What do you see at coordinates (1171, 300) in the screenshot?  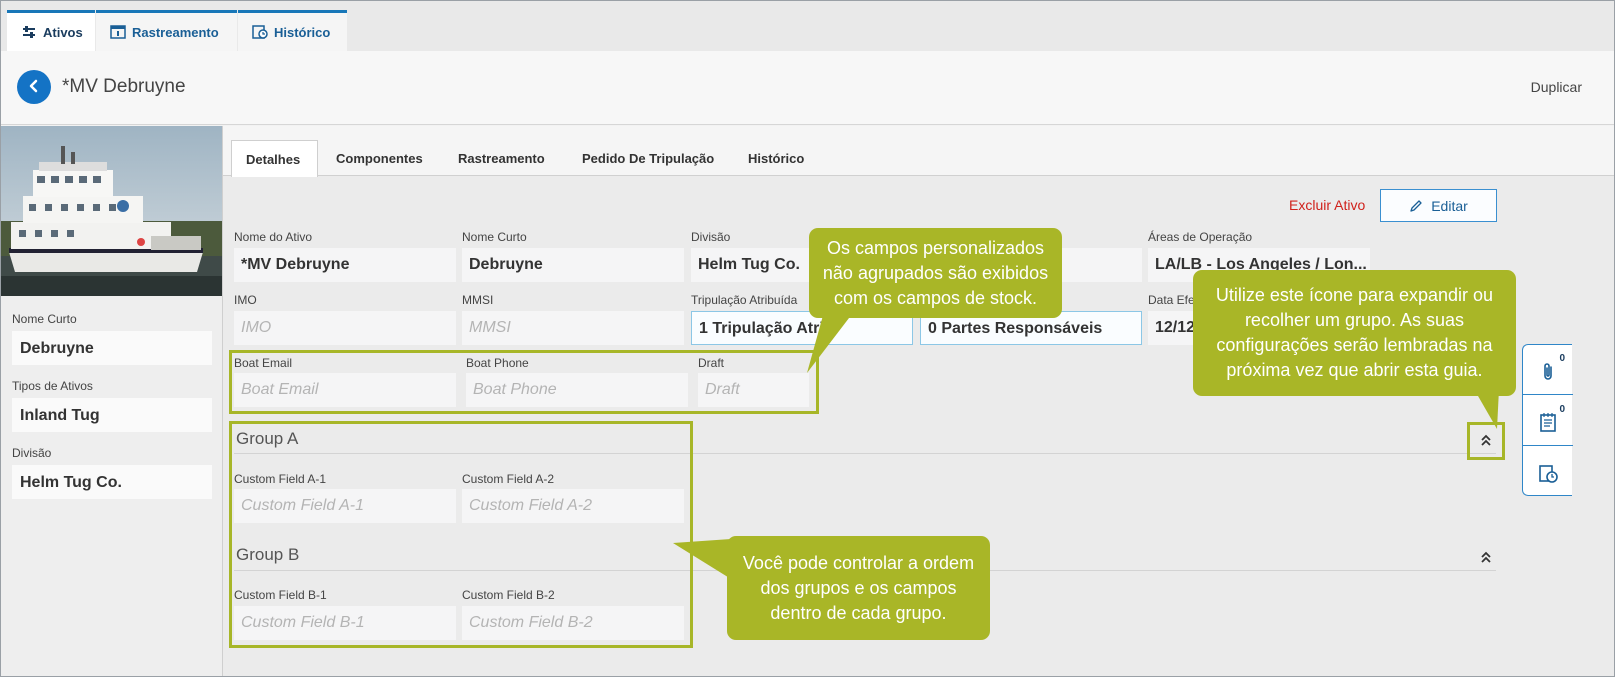 I see `field-label: Data Efe` at bounding box center [1171, 300].